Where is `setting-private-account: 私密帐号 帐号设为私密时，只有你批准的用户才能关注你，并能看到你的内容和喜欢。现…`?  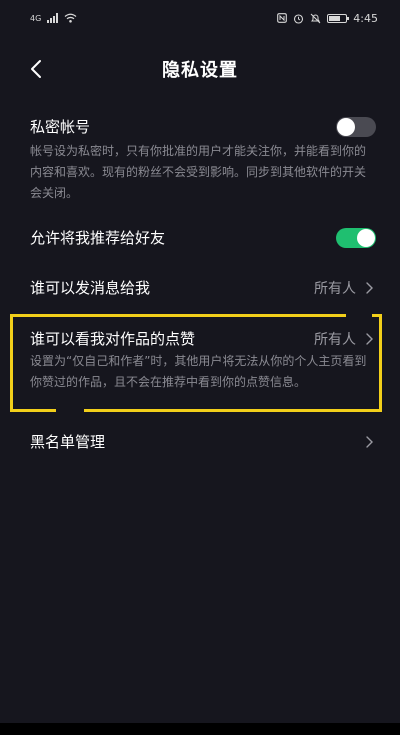 setting-private-account: 私密帐号 帐号设为私密时，只有你批准的用户才能关注你，并能看到你的内容和喜欢。现… is located at coordinates (203, 160).